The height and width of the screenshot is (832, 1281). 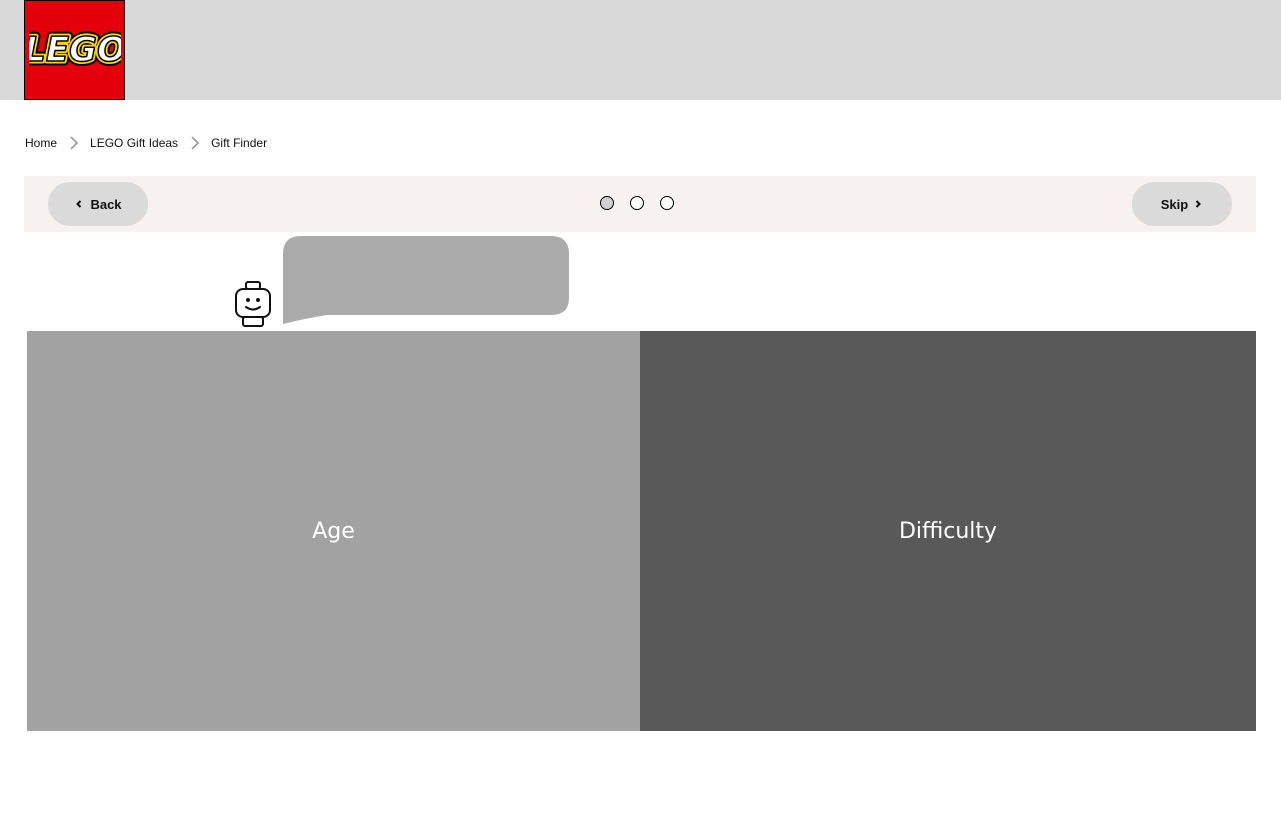 I want to click on step-indicator, so click(x=645, y=203).